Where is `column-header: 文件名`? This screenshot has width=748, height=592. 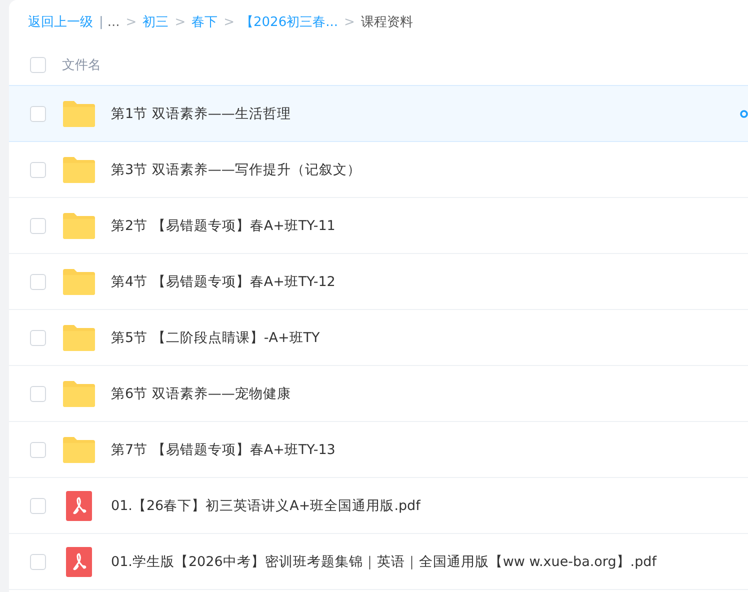
column-header: 文件名 is located at coordinates (81, 65).